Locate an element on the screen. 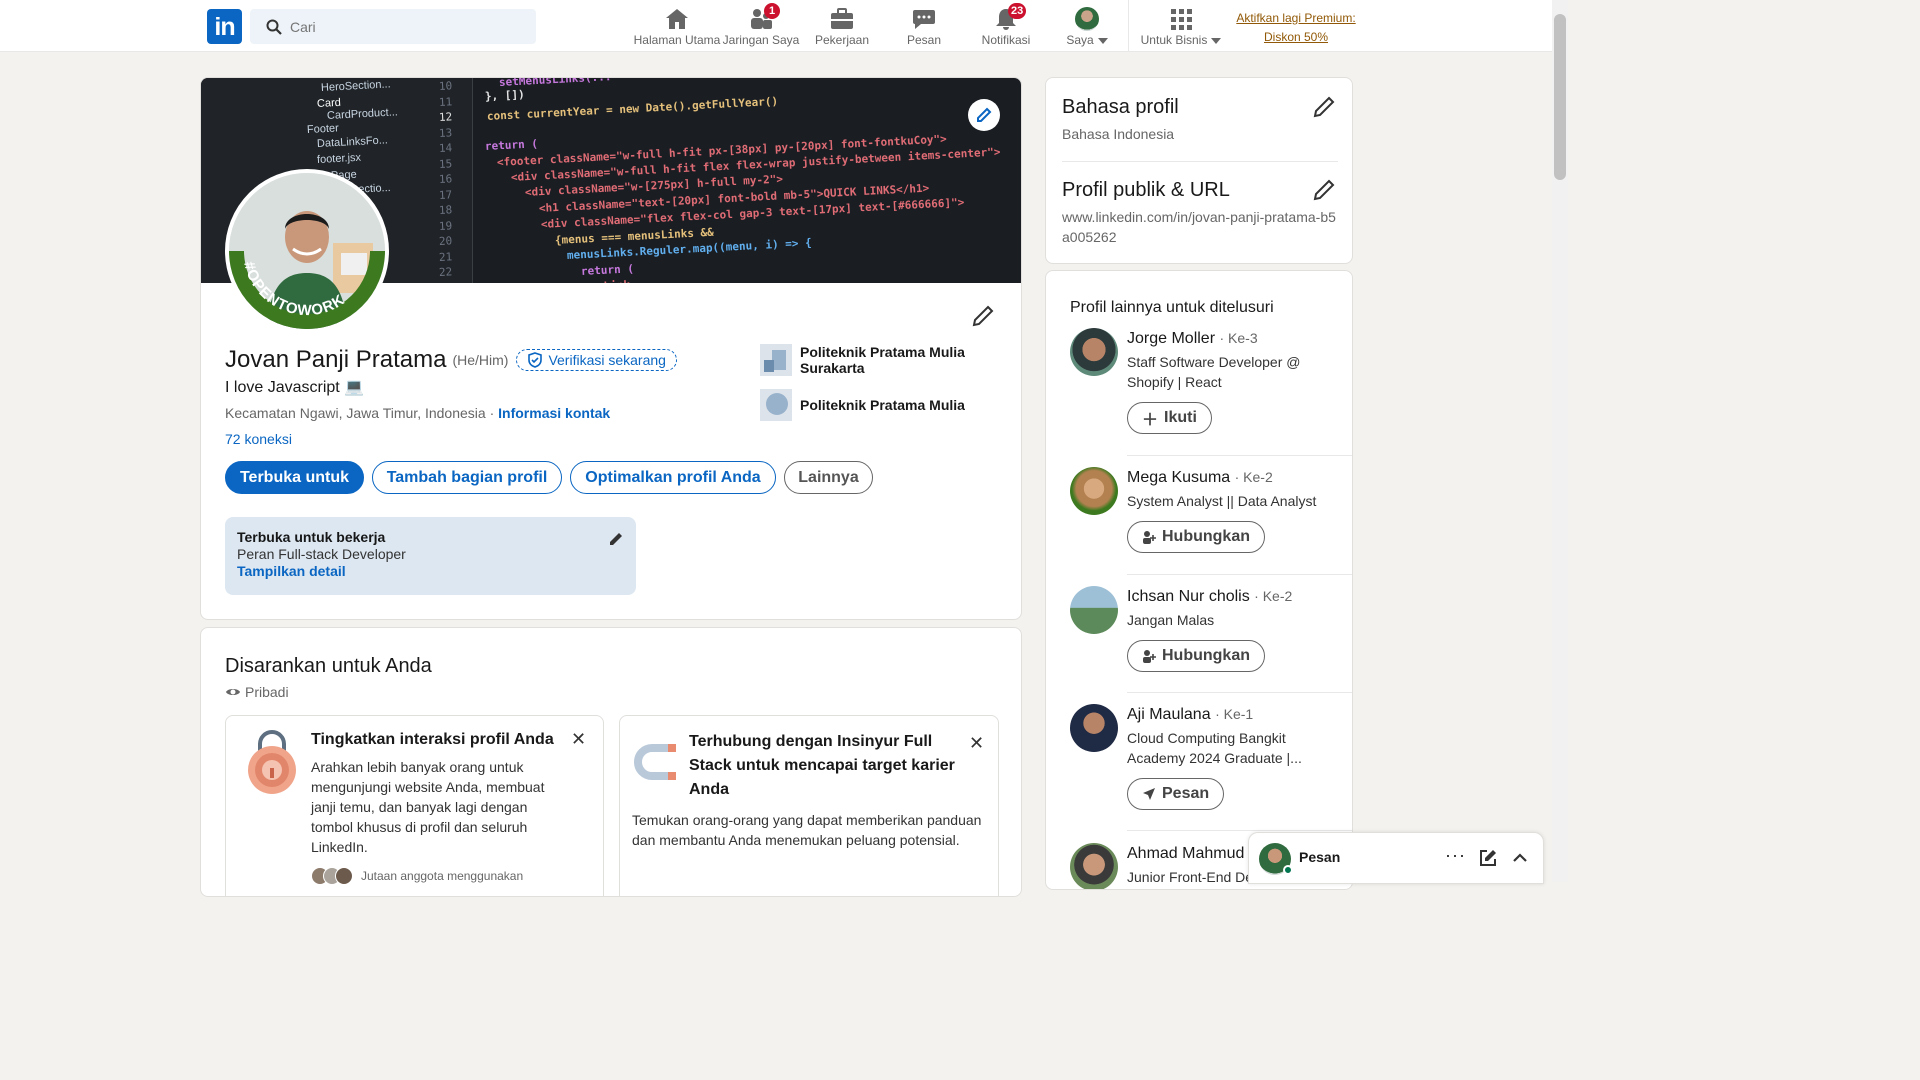 The height and width of the screenshot is (1080, 1920). compose-icon is located at coordinates (1488, 858).